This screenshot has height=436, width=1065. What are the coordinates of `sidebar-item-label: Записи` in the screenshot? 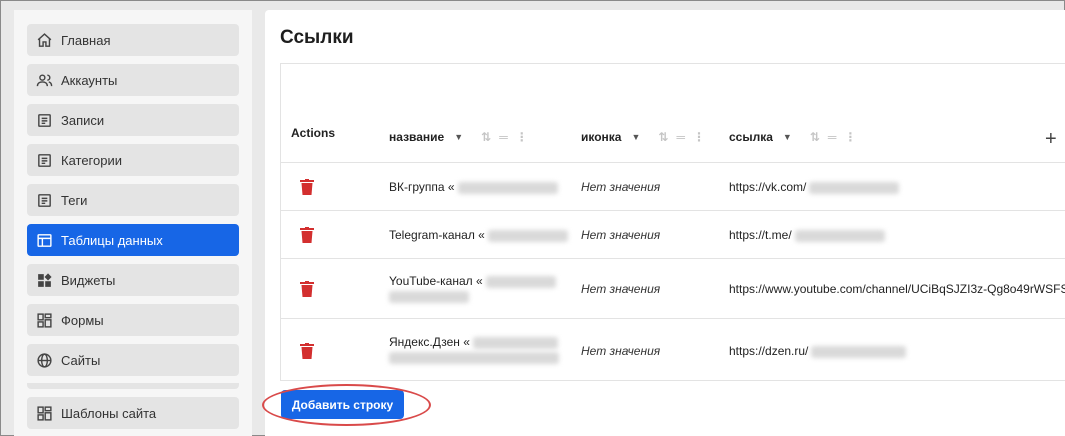 It's located at (83, 120).